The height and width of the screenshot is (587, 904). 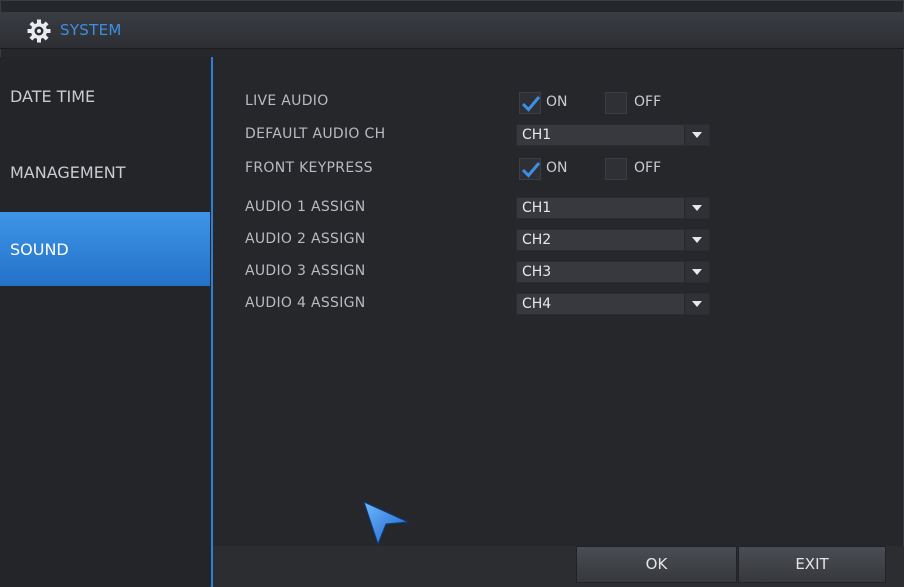 What do you see at coordinates (656, 564) in the screenshot?
I see `ok-button: OK` at bounding box center [656, 564].